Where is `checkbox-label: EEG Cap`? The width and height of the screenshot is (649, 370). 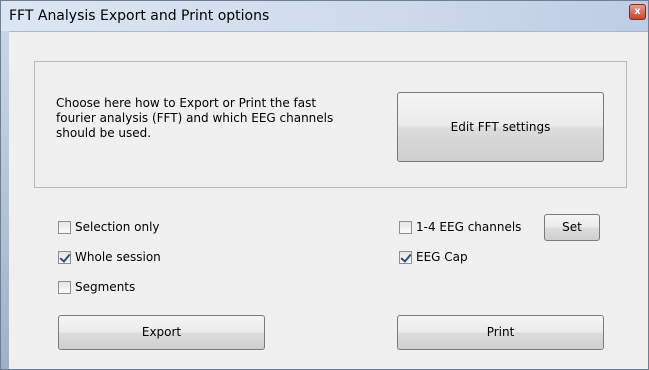 checkbox-label: EEG Cap is located at coordinates (442, 257).